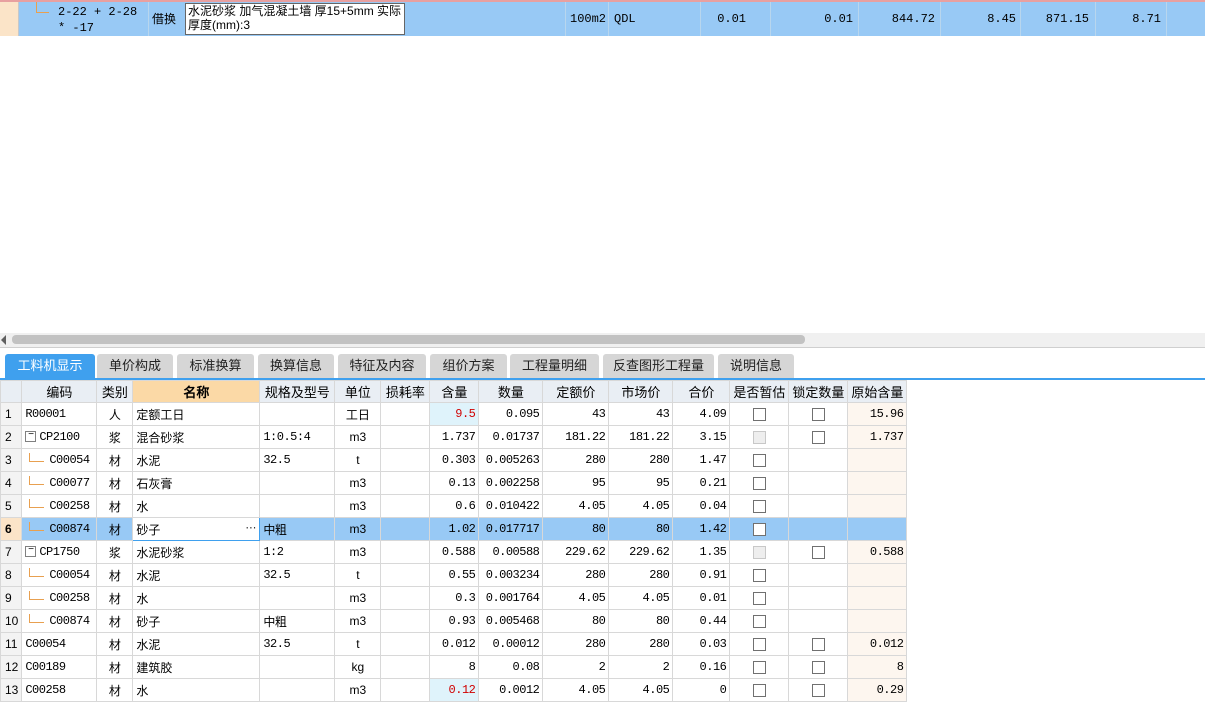  What do you see at coordinates (625, 28) in the screenshot?
I see `top-qty-expr-cell: QDL` at bounding box center [625, 28].